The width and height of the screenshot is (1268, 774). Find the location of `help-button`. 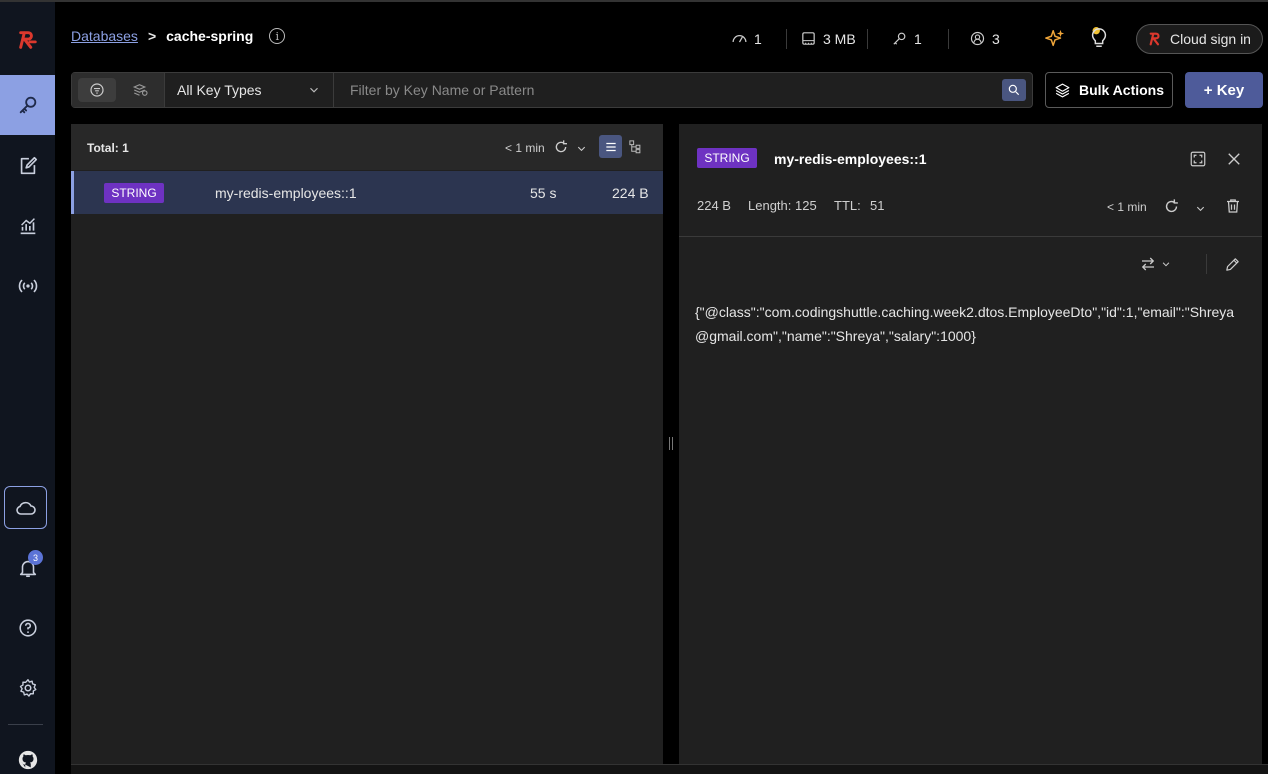

help-button is located at coordinates (27, 628).